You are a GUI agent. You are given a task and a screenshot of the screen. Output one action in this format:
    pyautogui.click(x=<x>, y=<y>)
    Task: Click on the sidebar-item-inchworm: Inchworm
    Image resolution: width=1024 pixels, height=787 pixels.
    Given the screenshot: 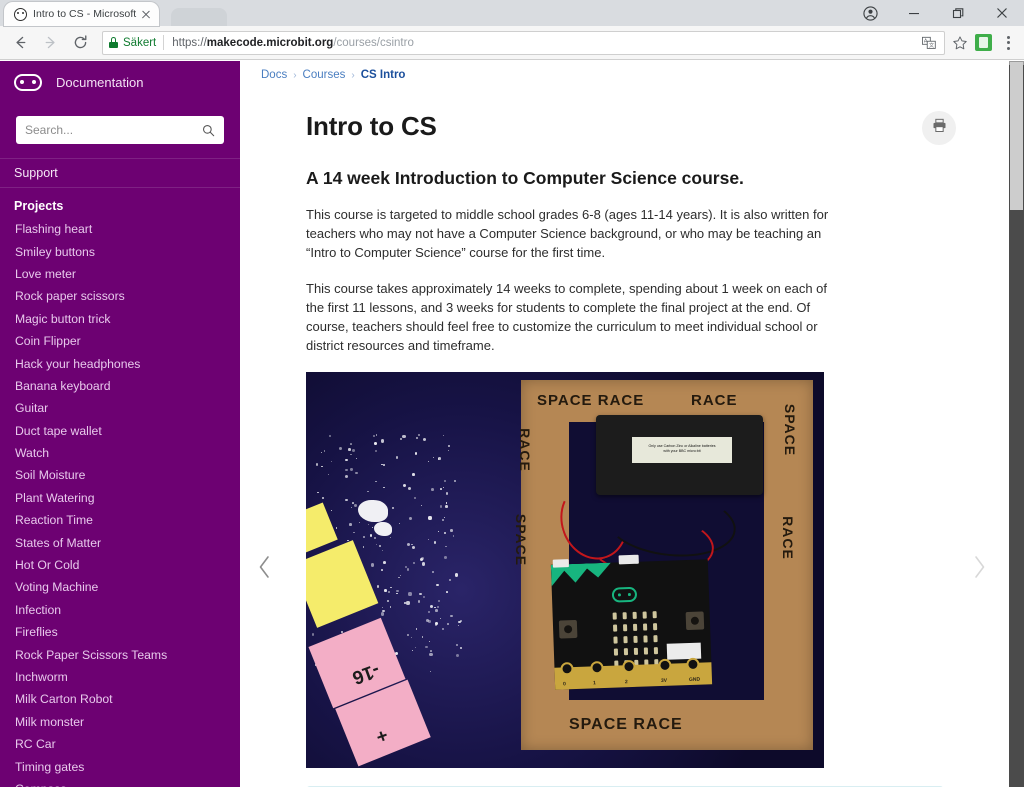 What is the action you would take?
    pyautogui.click(x=120, y=677)
    